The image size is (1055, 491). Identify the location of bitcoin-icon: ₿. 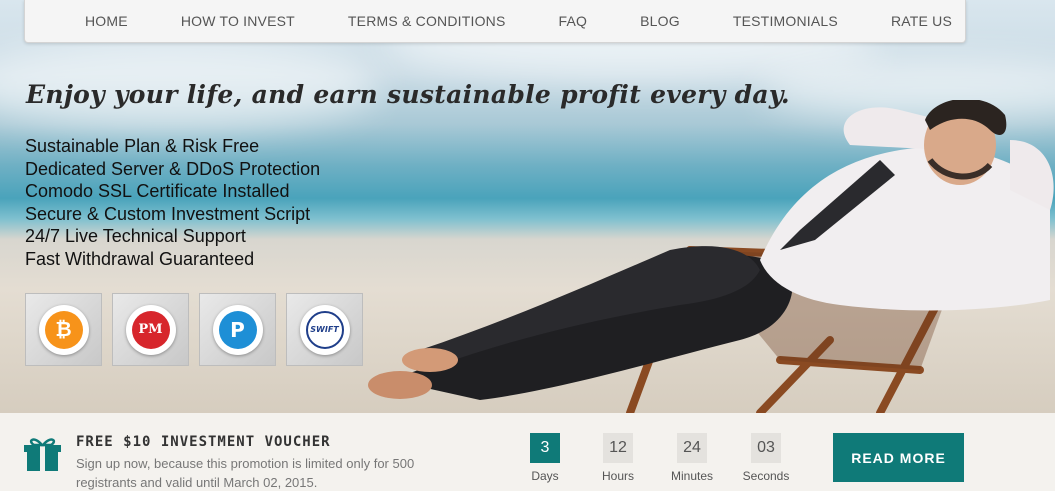
(63, 329).